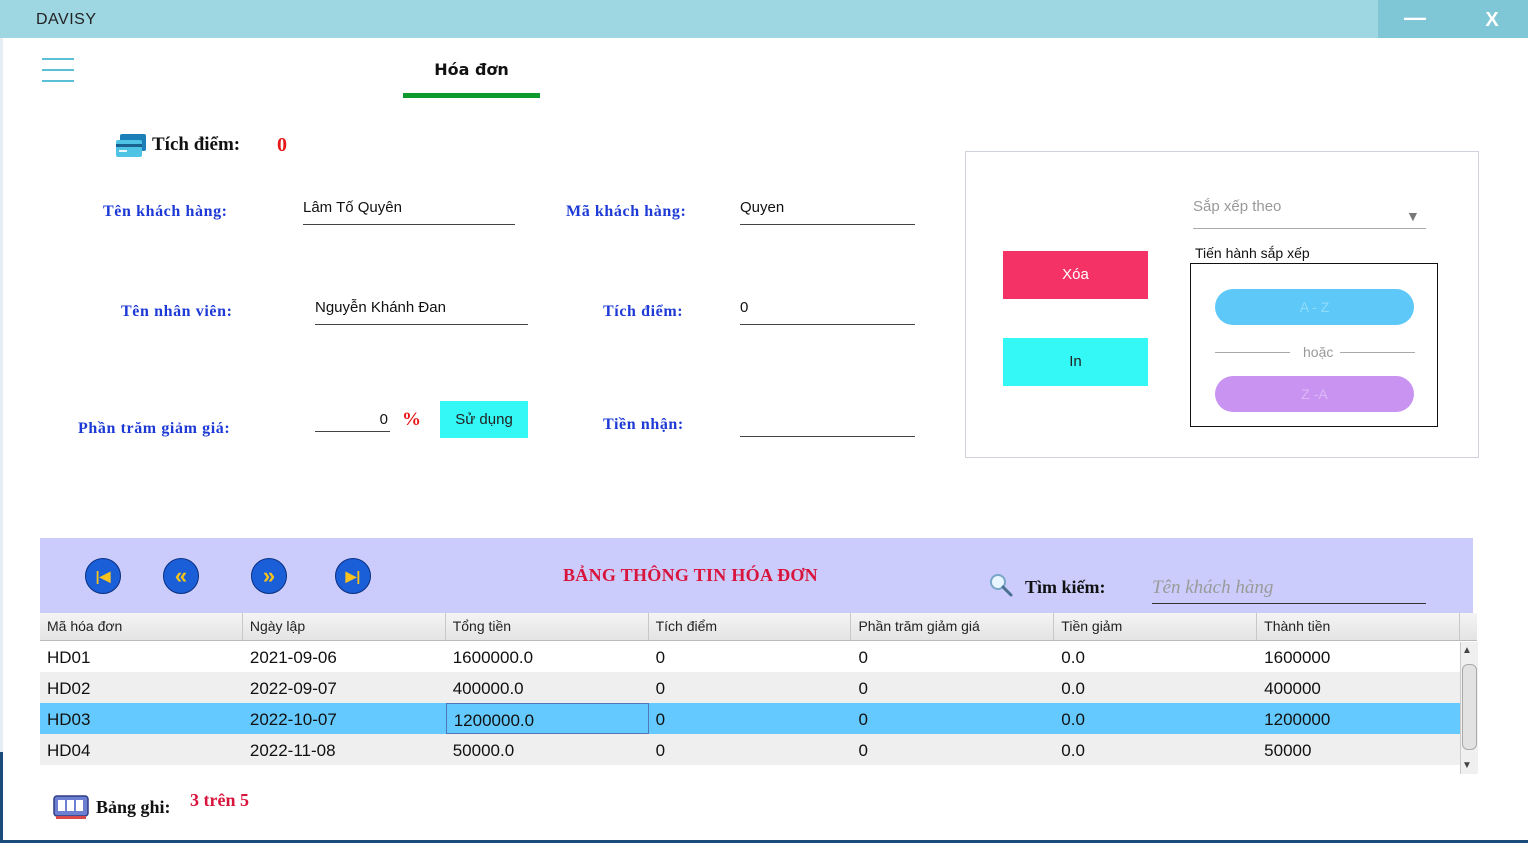  I want to click on points-label: Tích điểm:, so click(643, 311).